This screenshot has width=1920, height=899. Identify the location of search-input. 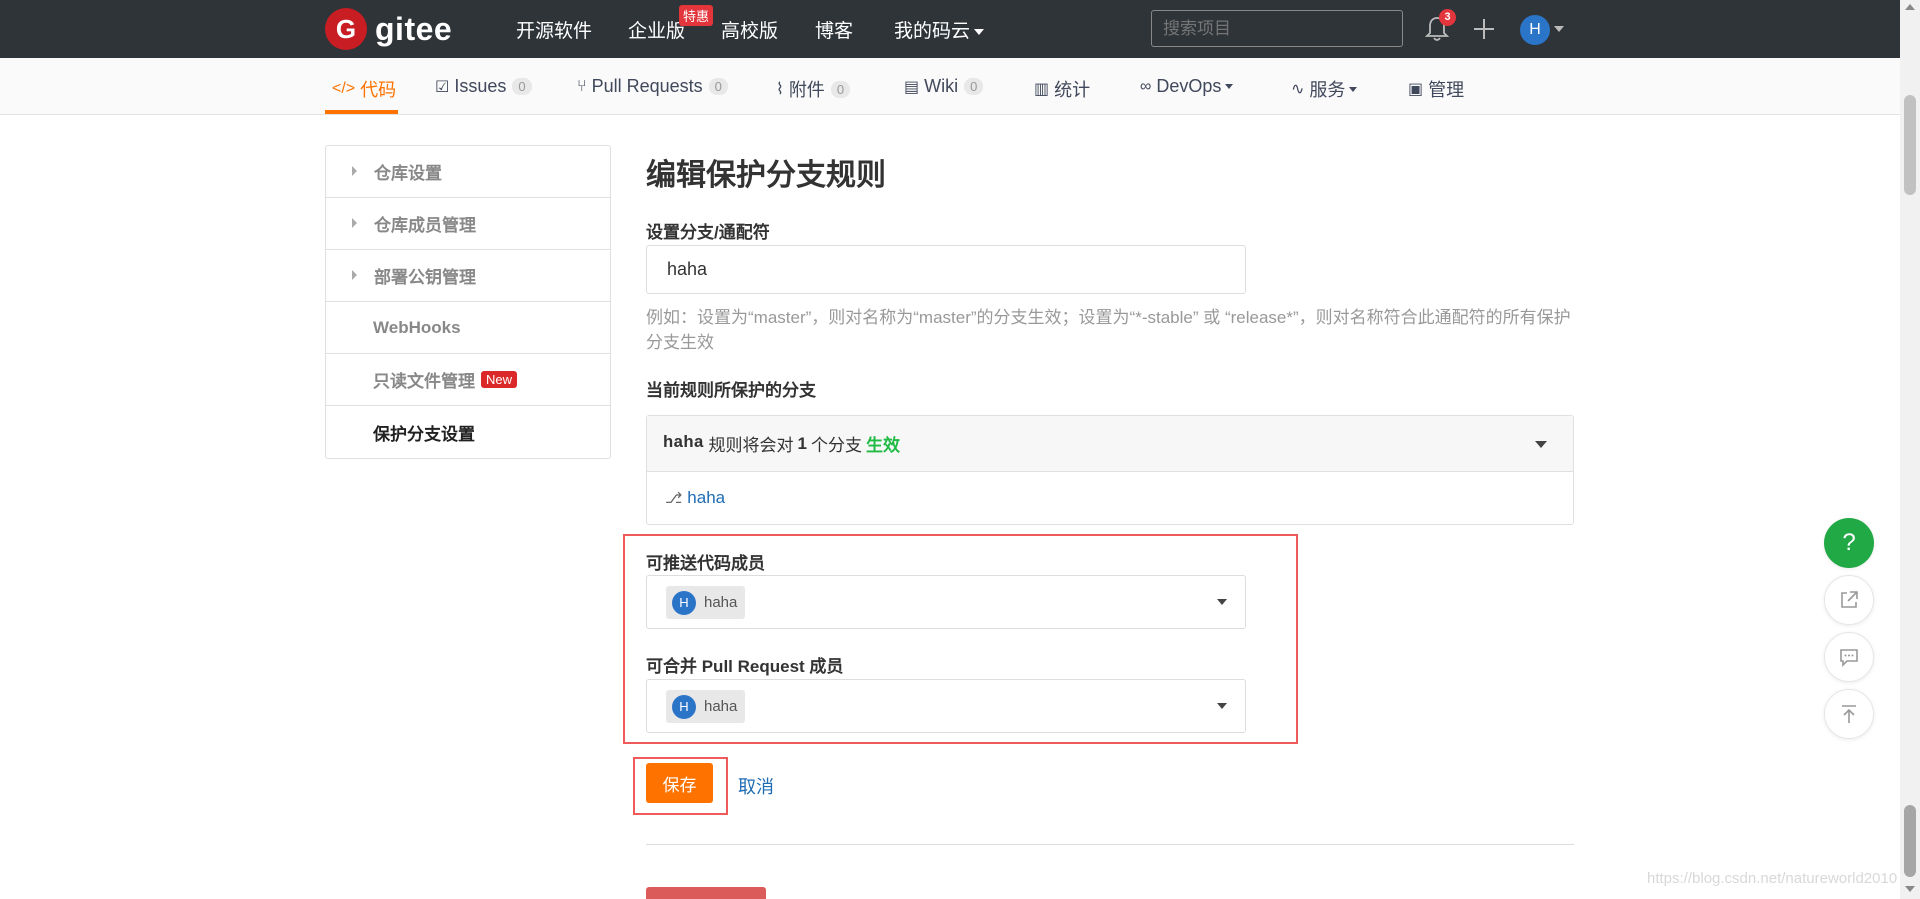
(1277, 28).